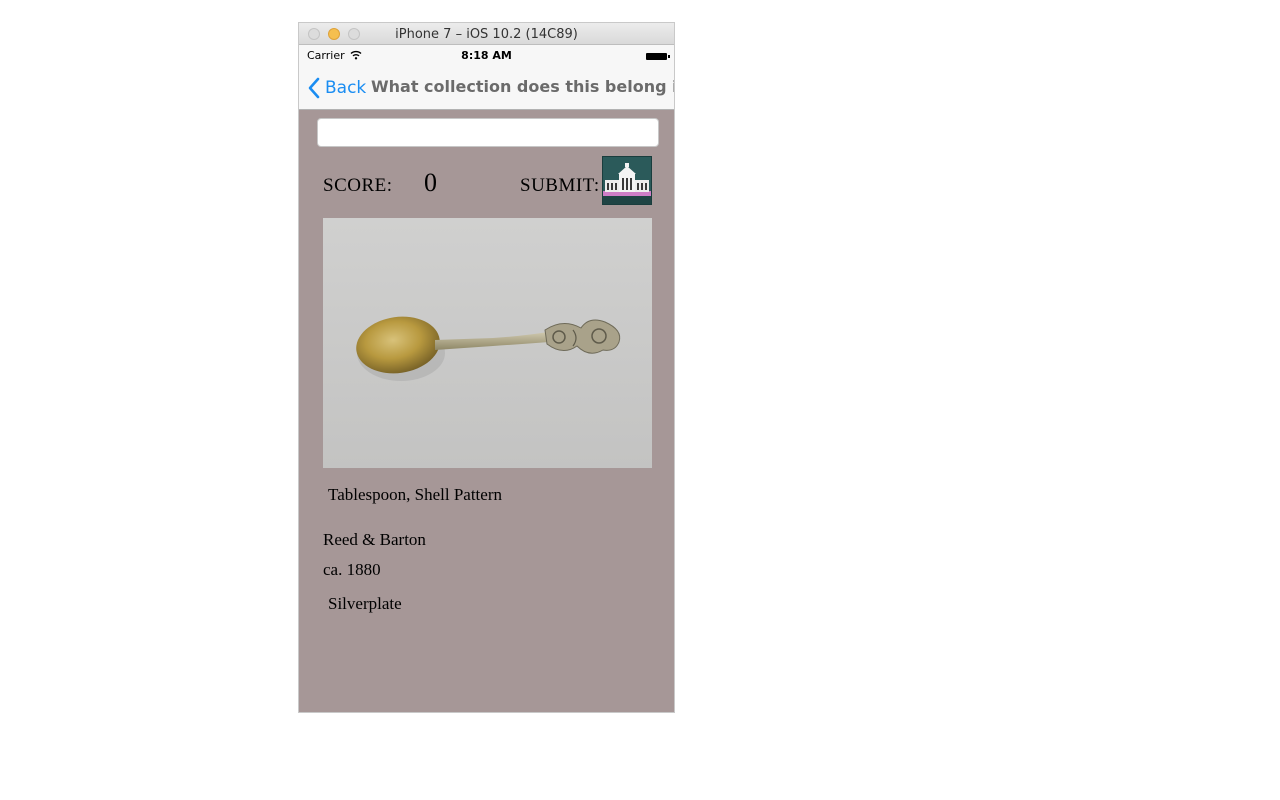  I want to click on window-title: iPhone 7 – iOS 10.2 (14C89), so click(486, 34).